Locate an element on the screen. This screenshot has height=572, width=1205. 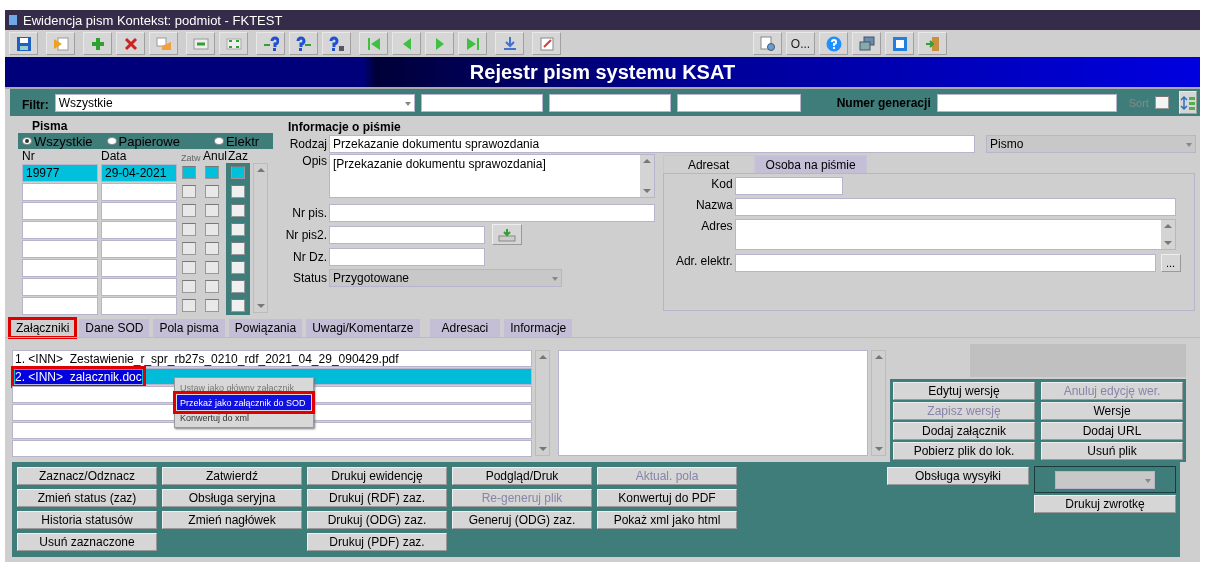
field-label: Nr pis2. is located at coordinates (306, 234).